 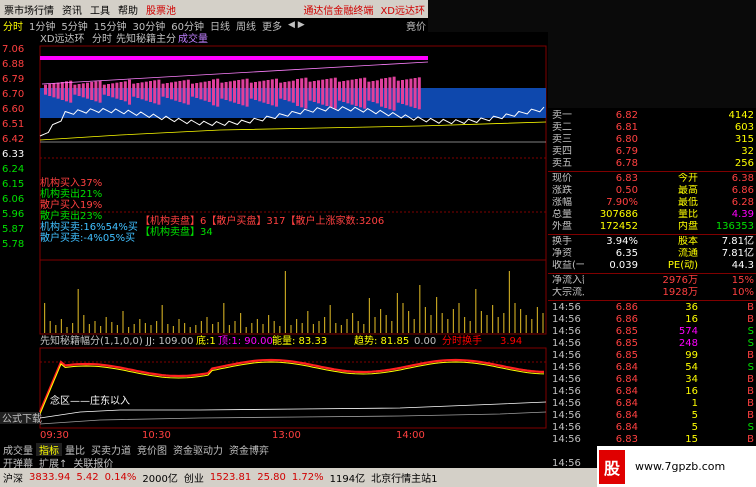 I want to click on period-arrows-icon: ◀ ▶, so click(x=296, y=25).